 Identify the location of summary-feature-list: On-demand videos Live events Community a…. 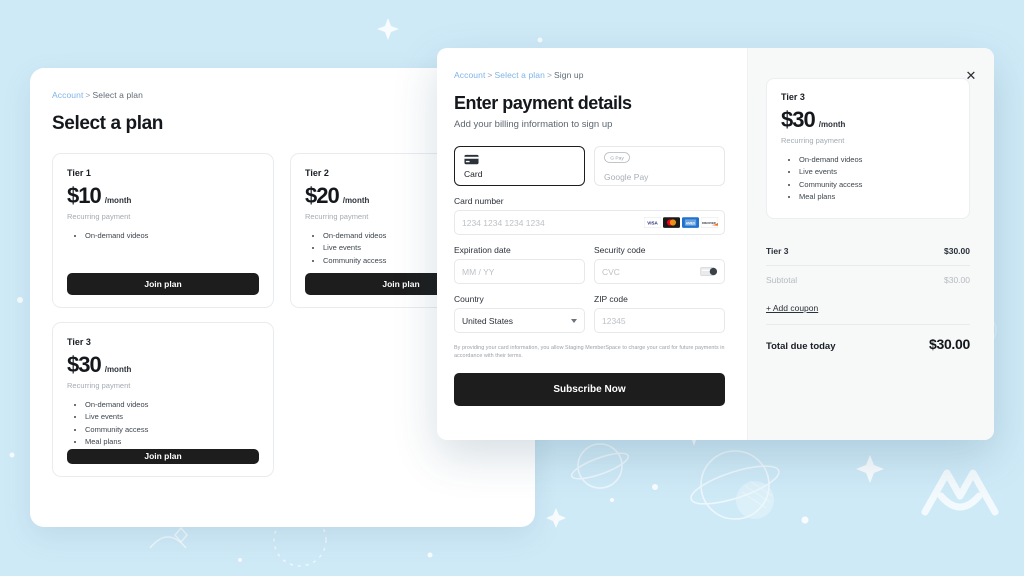
(877, 179).